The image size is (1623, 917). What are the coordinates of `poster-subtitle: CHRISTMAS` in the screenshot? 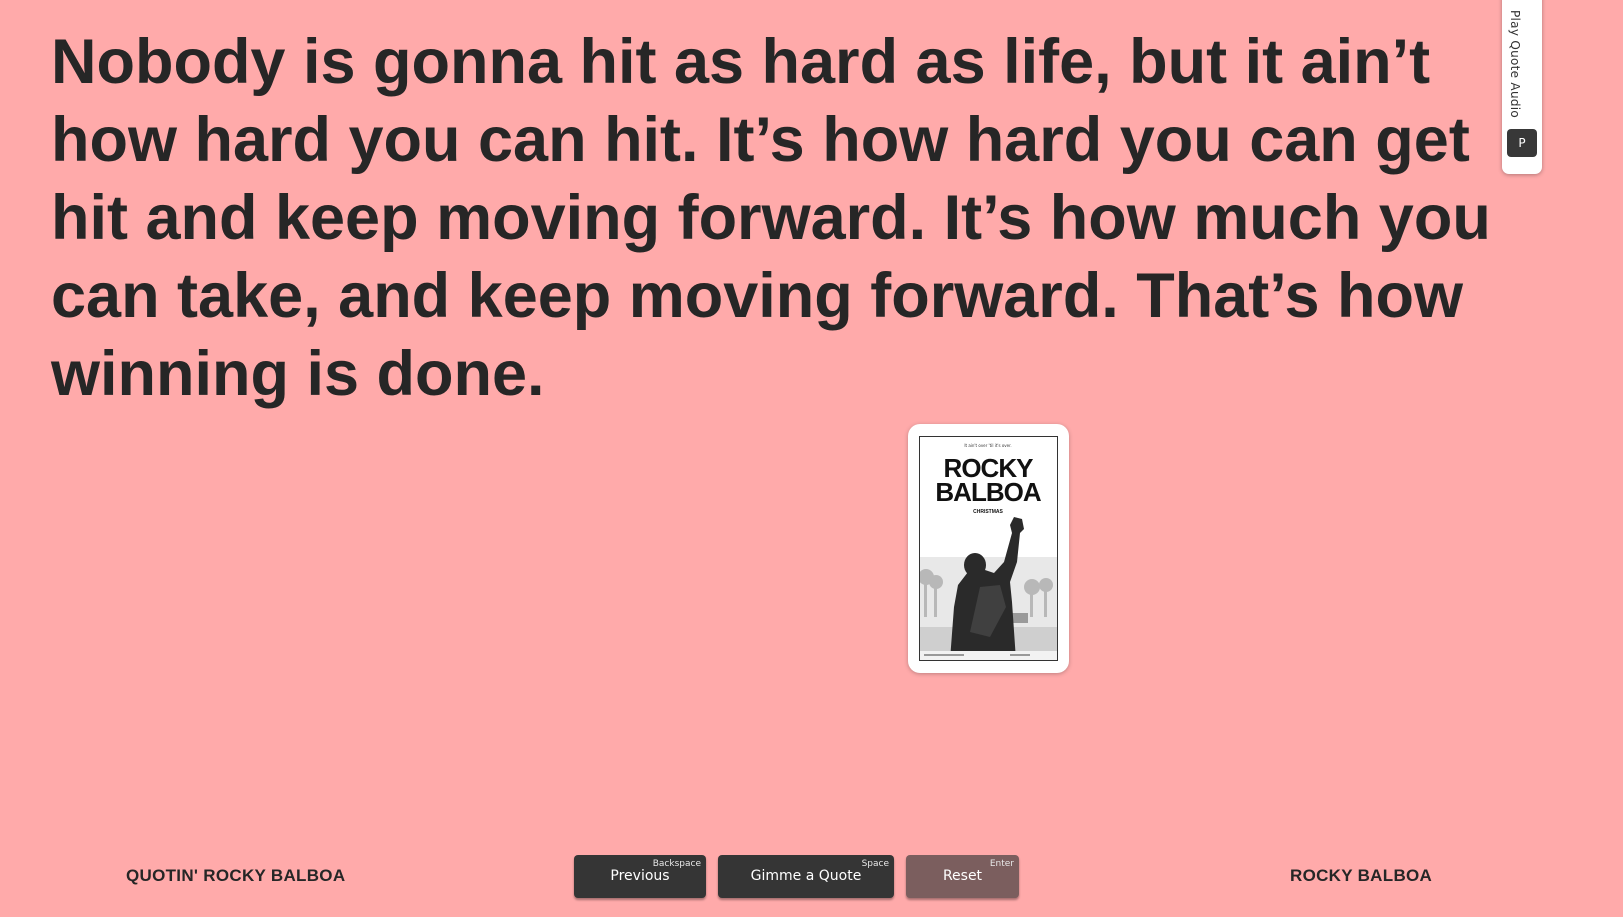 It's located at (988, 512).